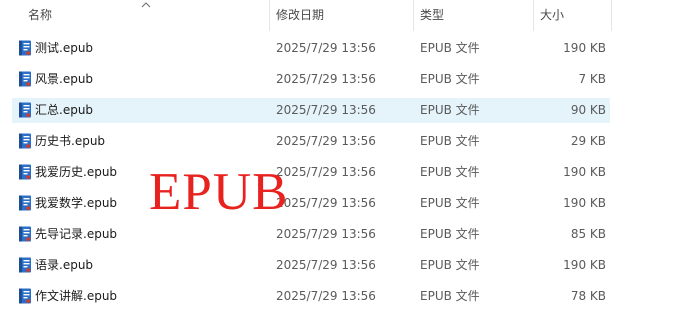 The width and height of the screenshot is (693, 314). I want to click on file-size: 29 KB, so click(588, 141).